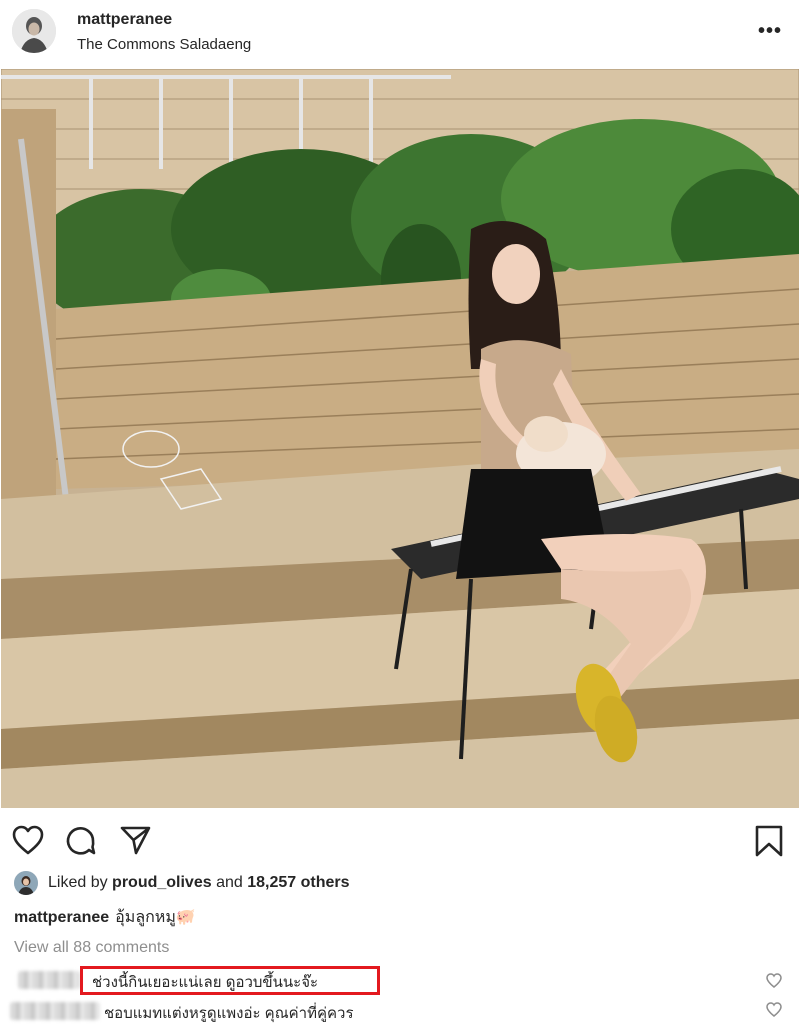 Image resolution: width=800 pixels, height=1028 pixels. Describe the element at coordinates (164, 20) in the screenshot. I see `username: mattperanee` at that location.